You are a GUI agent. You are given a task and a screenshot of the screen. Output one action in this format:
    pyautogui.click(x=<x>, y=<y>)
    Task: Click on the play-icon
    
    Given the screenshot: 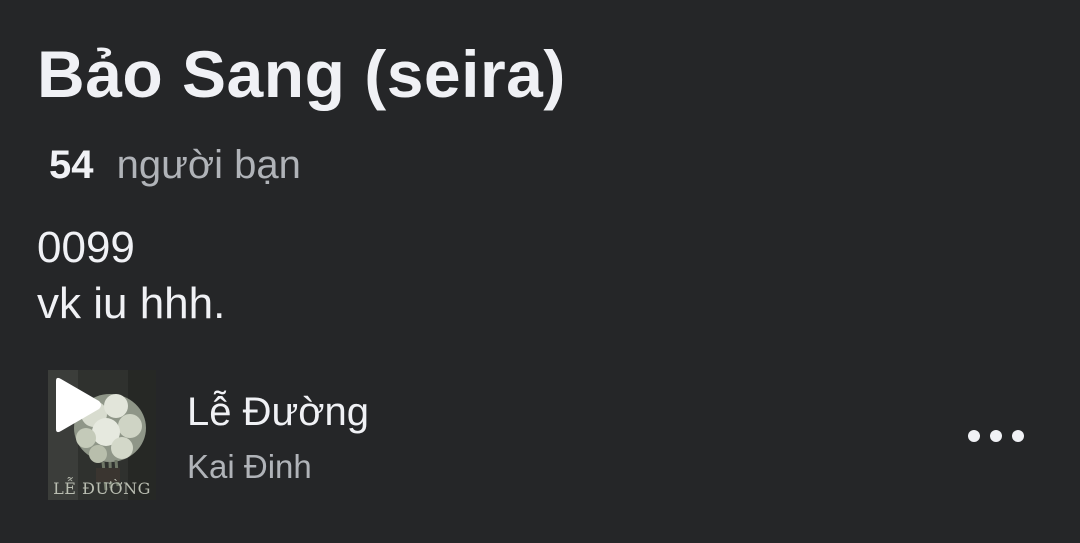 What is the action you would take?
    pyautogui.click(x=77, y=405)
    